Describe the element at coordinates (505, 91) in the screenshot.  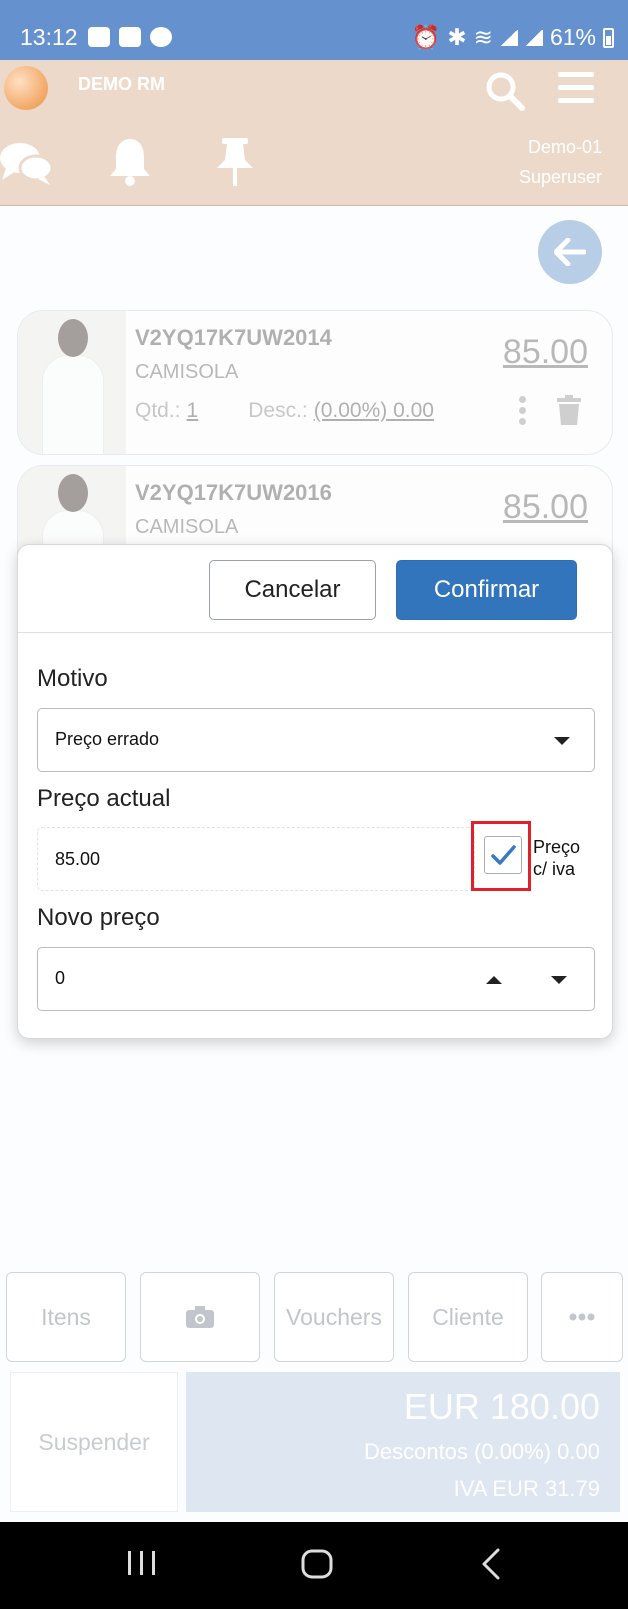
I see `search-icon` at that location.